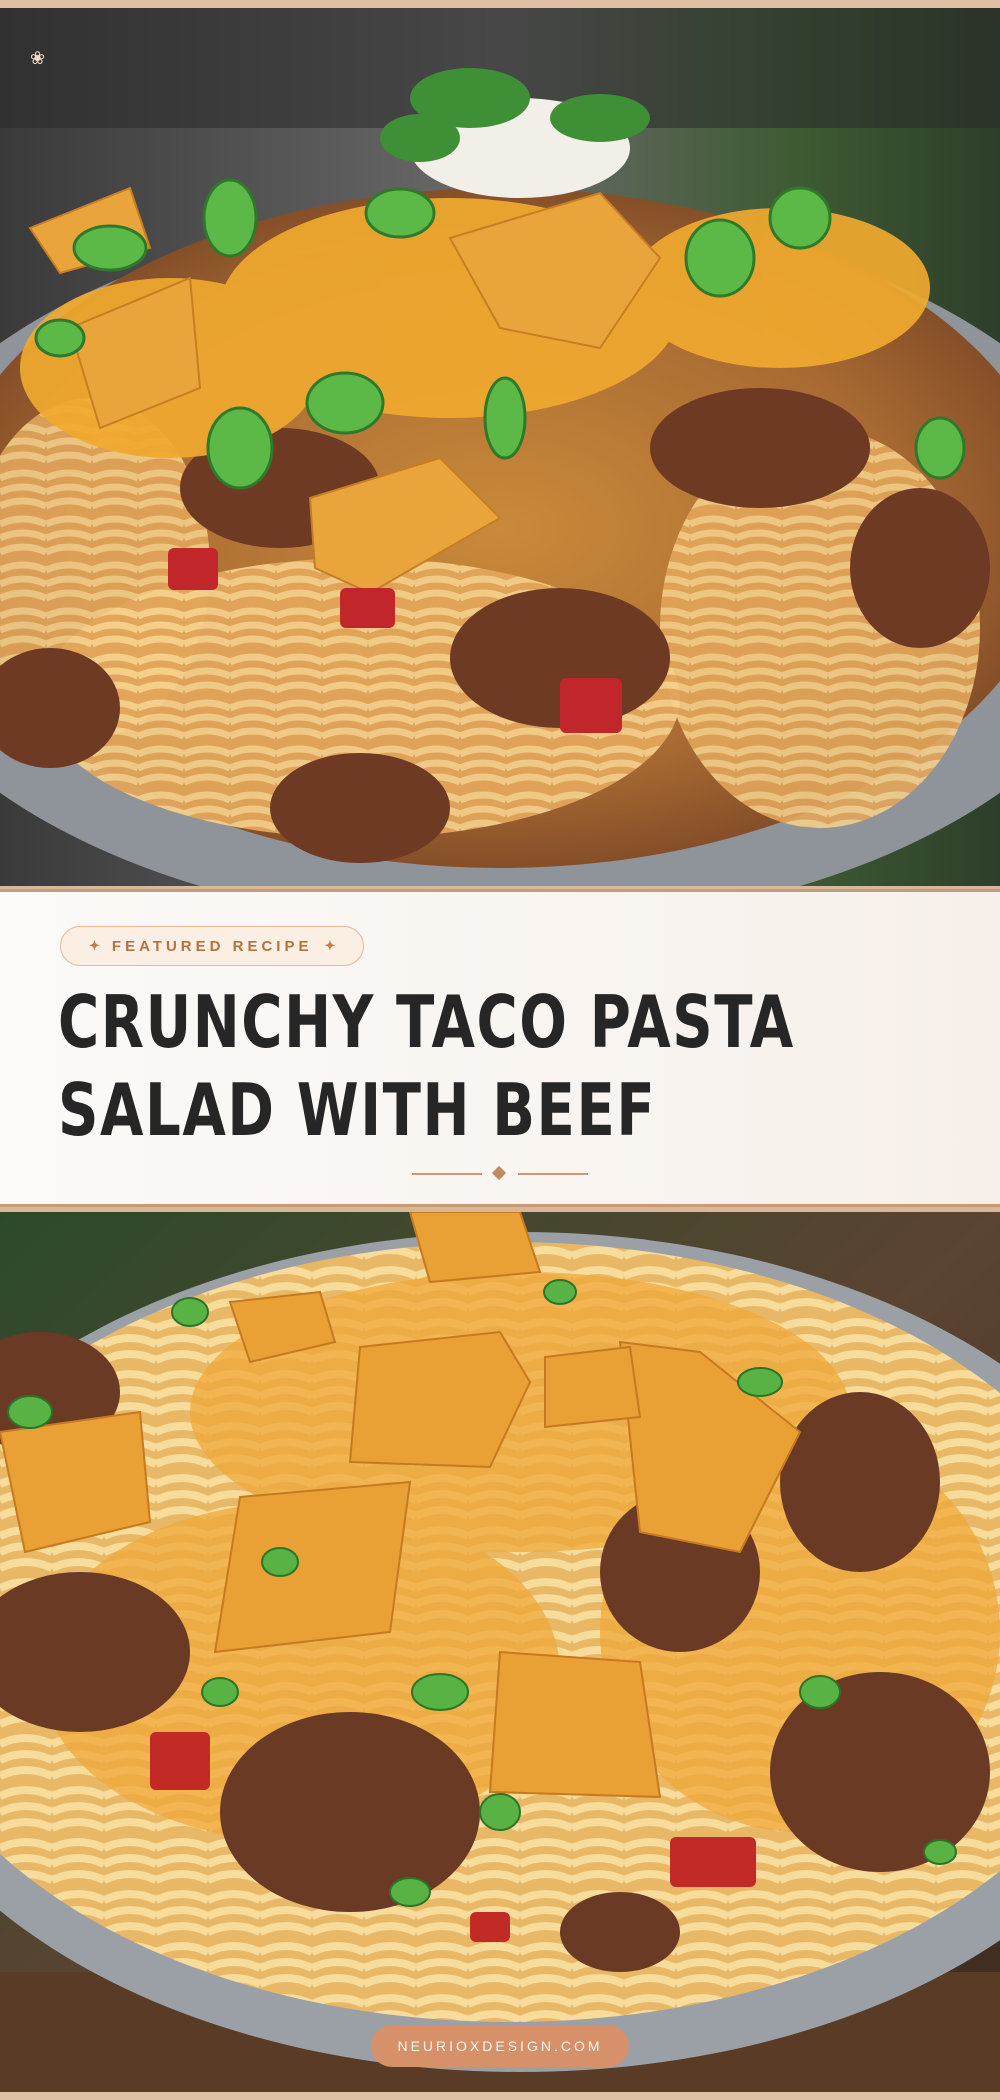 This screenshot has width=1000, height=2100. I want to click on top-border, so click(500, 4).